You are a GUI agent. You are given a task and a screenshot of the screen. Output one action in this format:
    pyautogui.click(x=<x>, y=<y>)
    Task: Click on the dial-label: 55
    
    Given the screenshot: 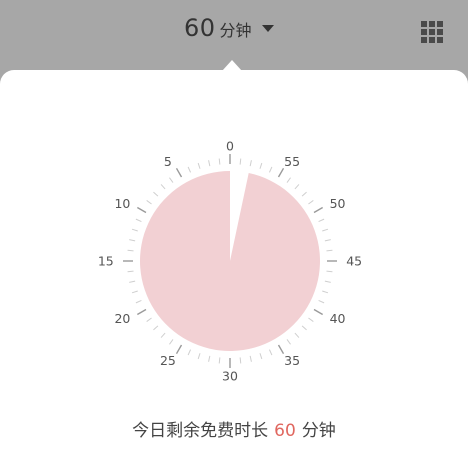 What is the action you would take?
    pyautogui.click(x=292, y=161)
    